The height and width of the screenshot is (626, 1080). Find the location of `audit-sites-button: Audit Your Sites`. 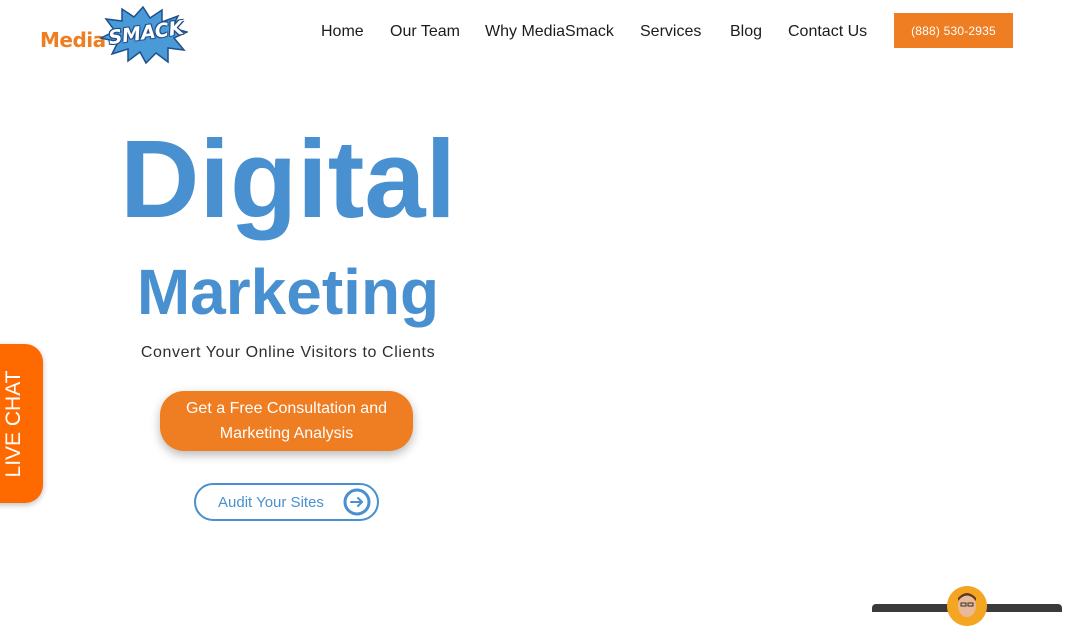

audit-sites-button: Audit Your Sites is located at coordinates (286, 502).